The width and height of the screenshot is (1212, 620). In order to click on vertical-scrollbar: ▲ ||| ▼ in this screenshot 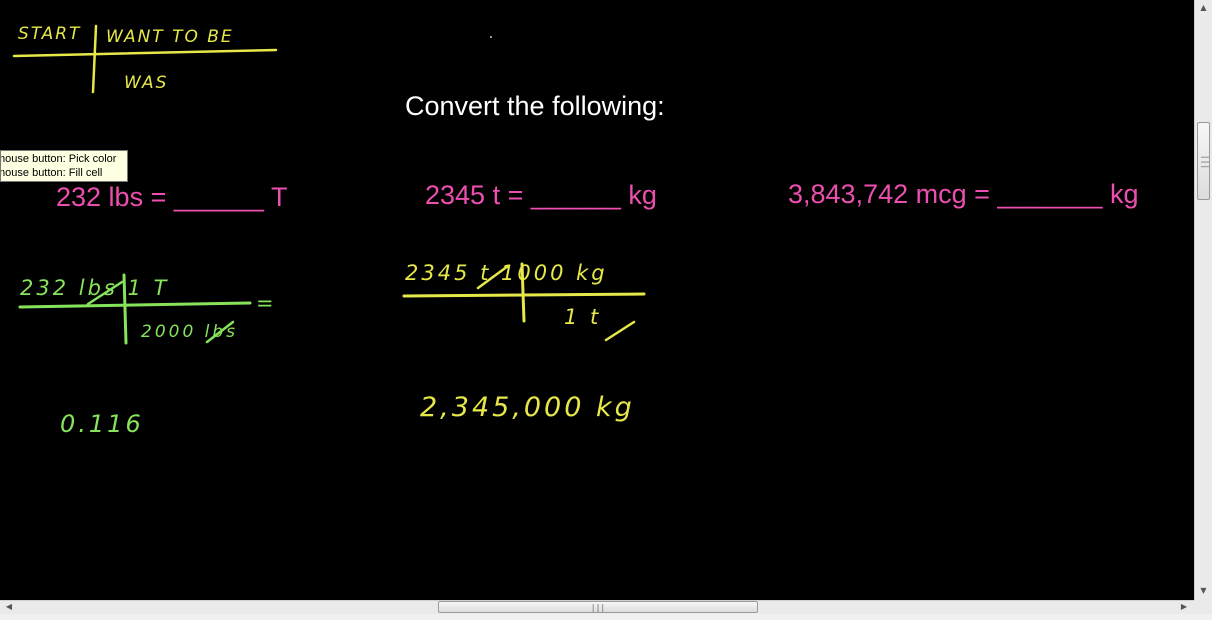, I will do `click(1203, 300)`.